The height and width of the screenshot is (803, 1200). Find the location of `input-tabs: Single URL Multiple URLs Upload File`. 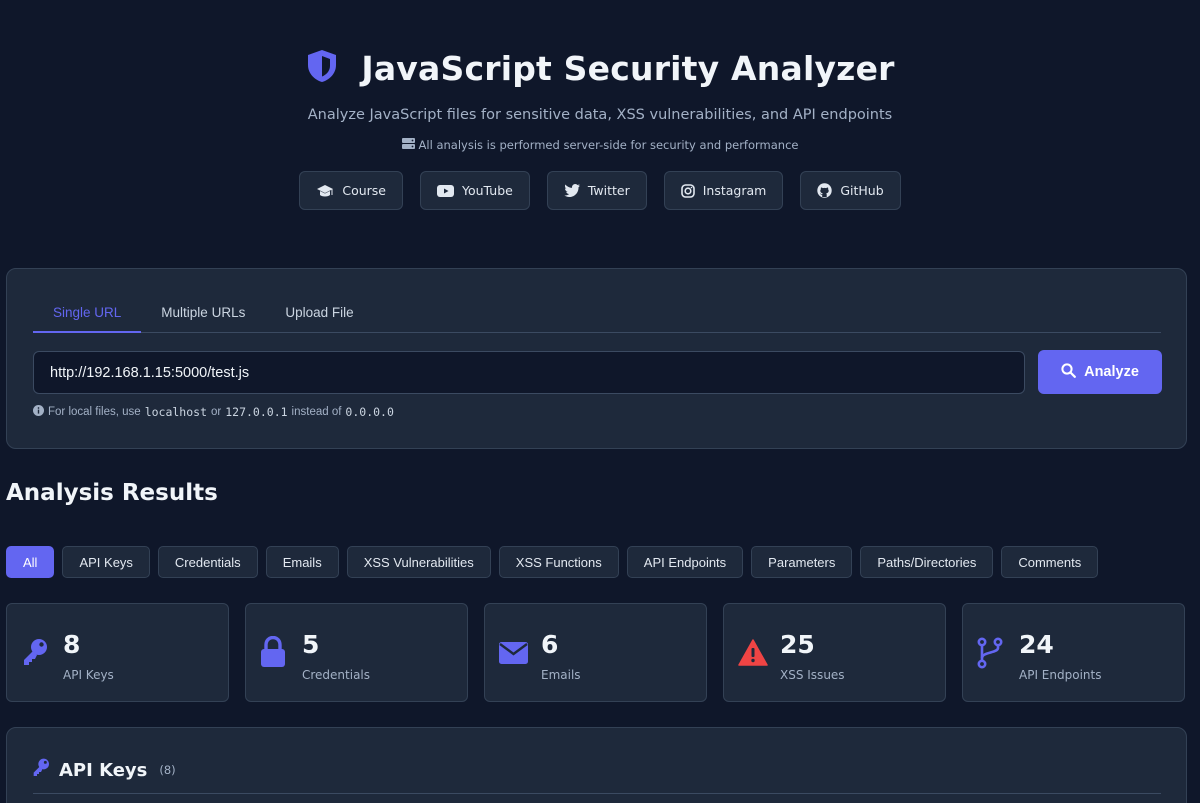

input-tabs: Single URL Multiple URLs Upload File is located at coordinates (597, 315).